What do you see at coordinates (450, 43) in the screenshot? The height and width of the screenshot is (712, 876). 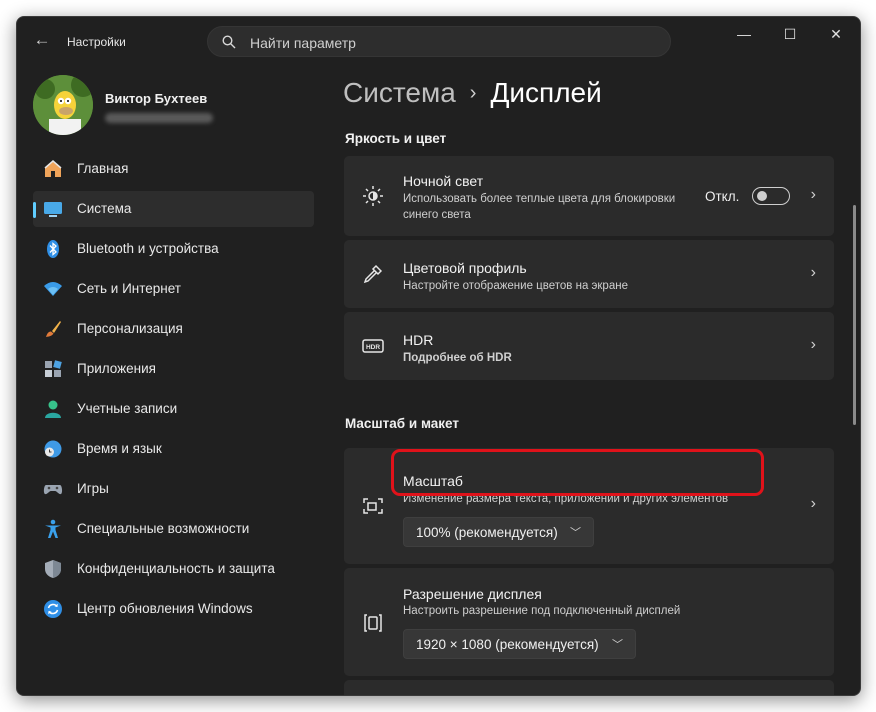 I see `search-input` at bounding box center [450, 43].